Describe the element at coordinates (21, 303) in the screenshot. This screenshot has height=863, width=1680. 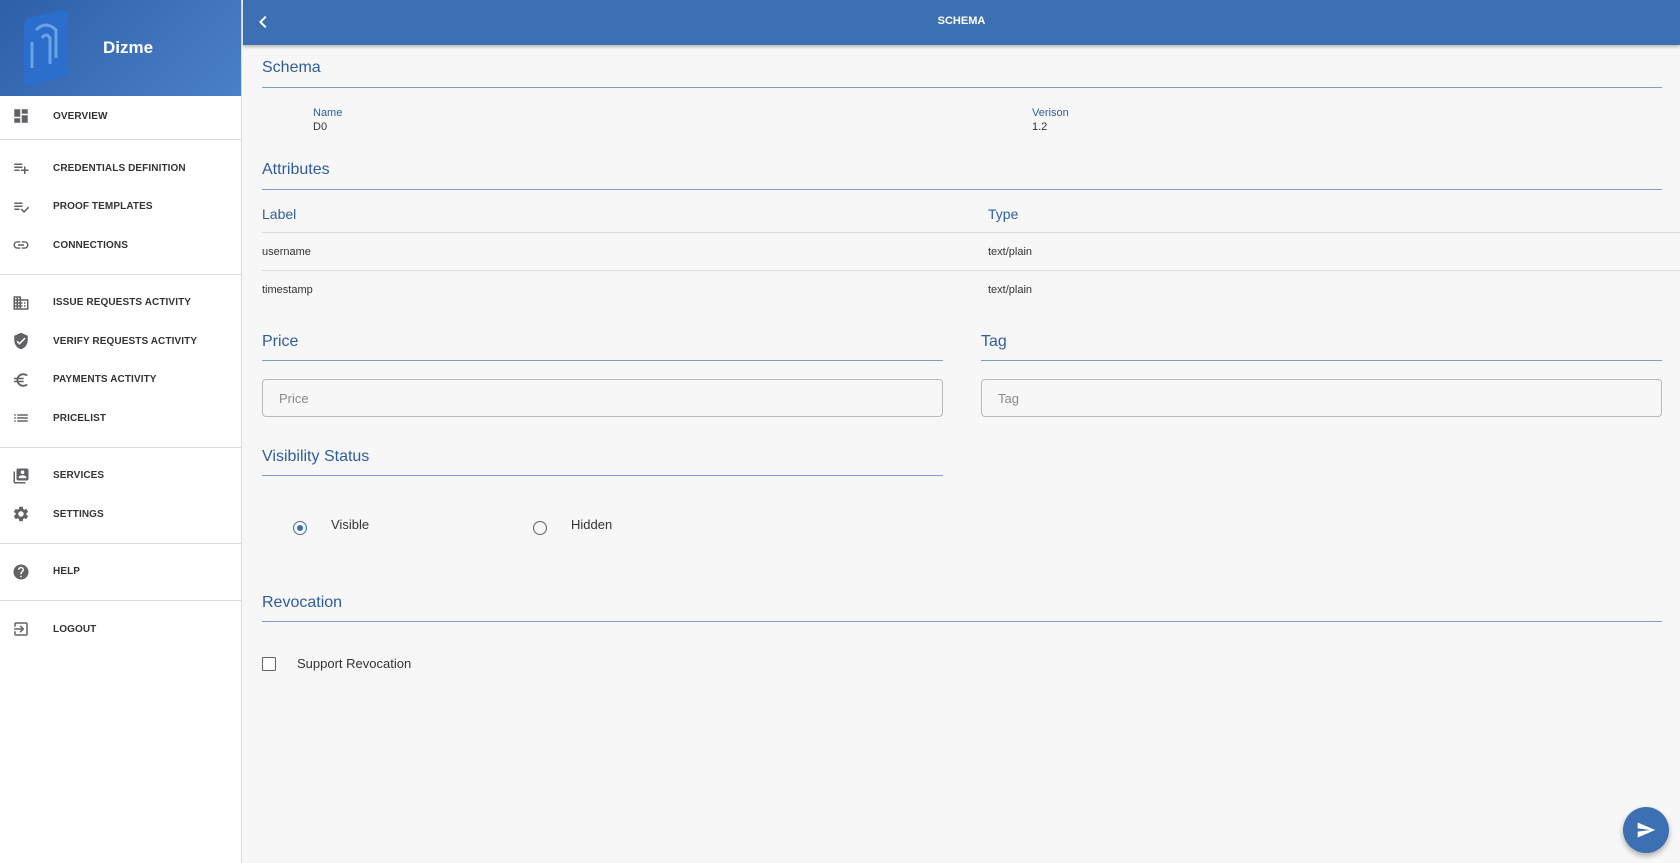
I see `building-icon` at that location.